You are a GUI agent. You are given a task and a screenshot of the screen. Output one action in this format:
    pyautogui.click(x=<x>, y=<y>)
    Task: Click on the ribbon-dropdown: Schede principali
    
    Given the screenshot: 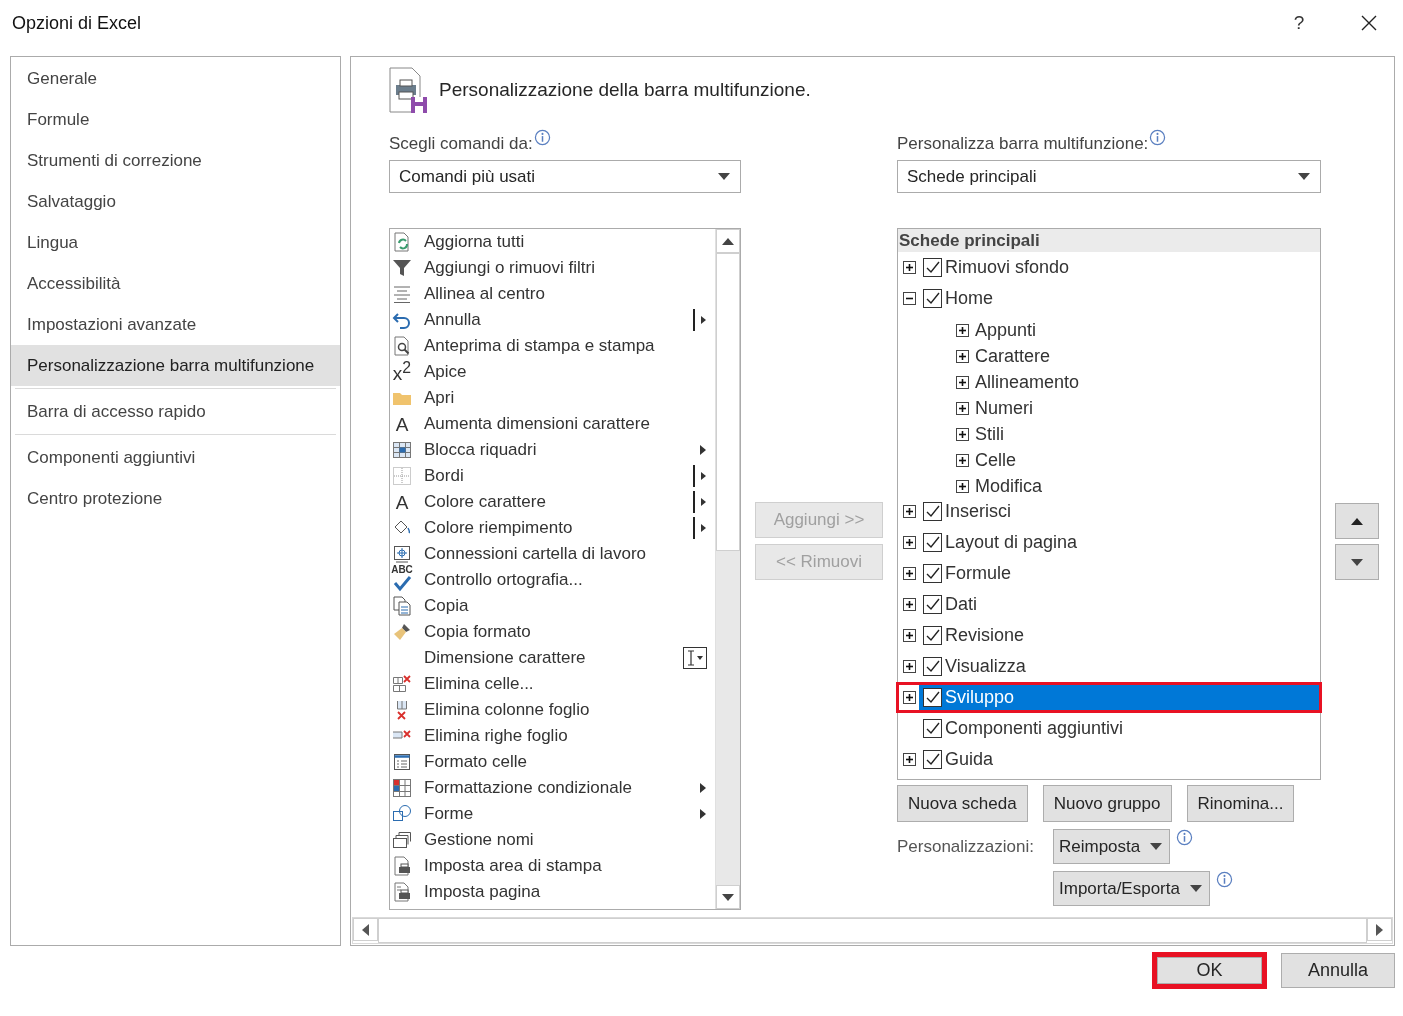 What is the action you would take?
    pyautogui.click(x=1109, y=176)
    